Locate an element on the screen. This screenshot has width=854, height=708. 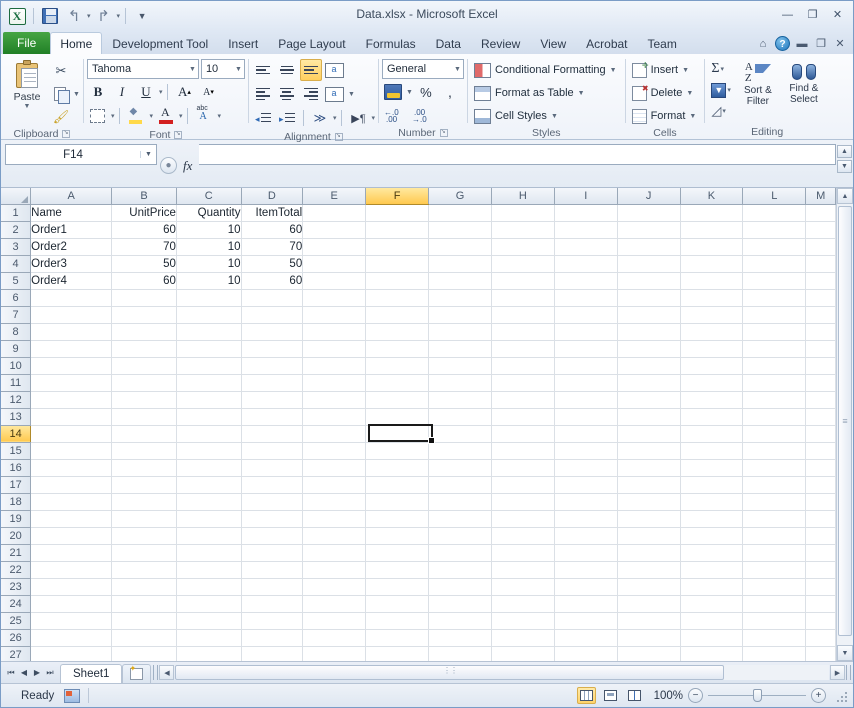
cell-M16 is located at coordinates (820, 468).